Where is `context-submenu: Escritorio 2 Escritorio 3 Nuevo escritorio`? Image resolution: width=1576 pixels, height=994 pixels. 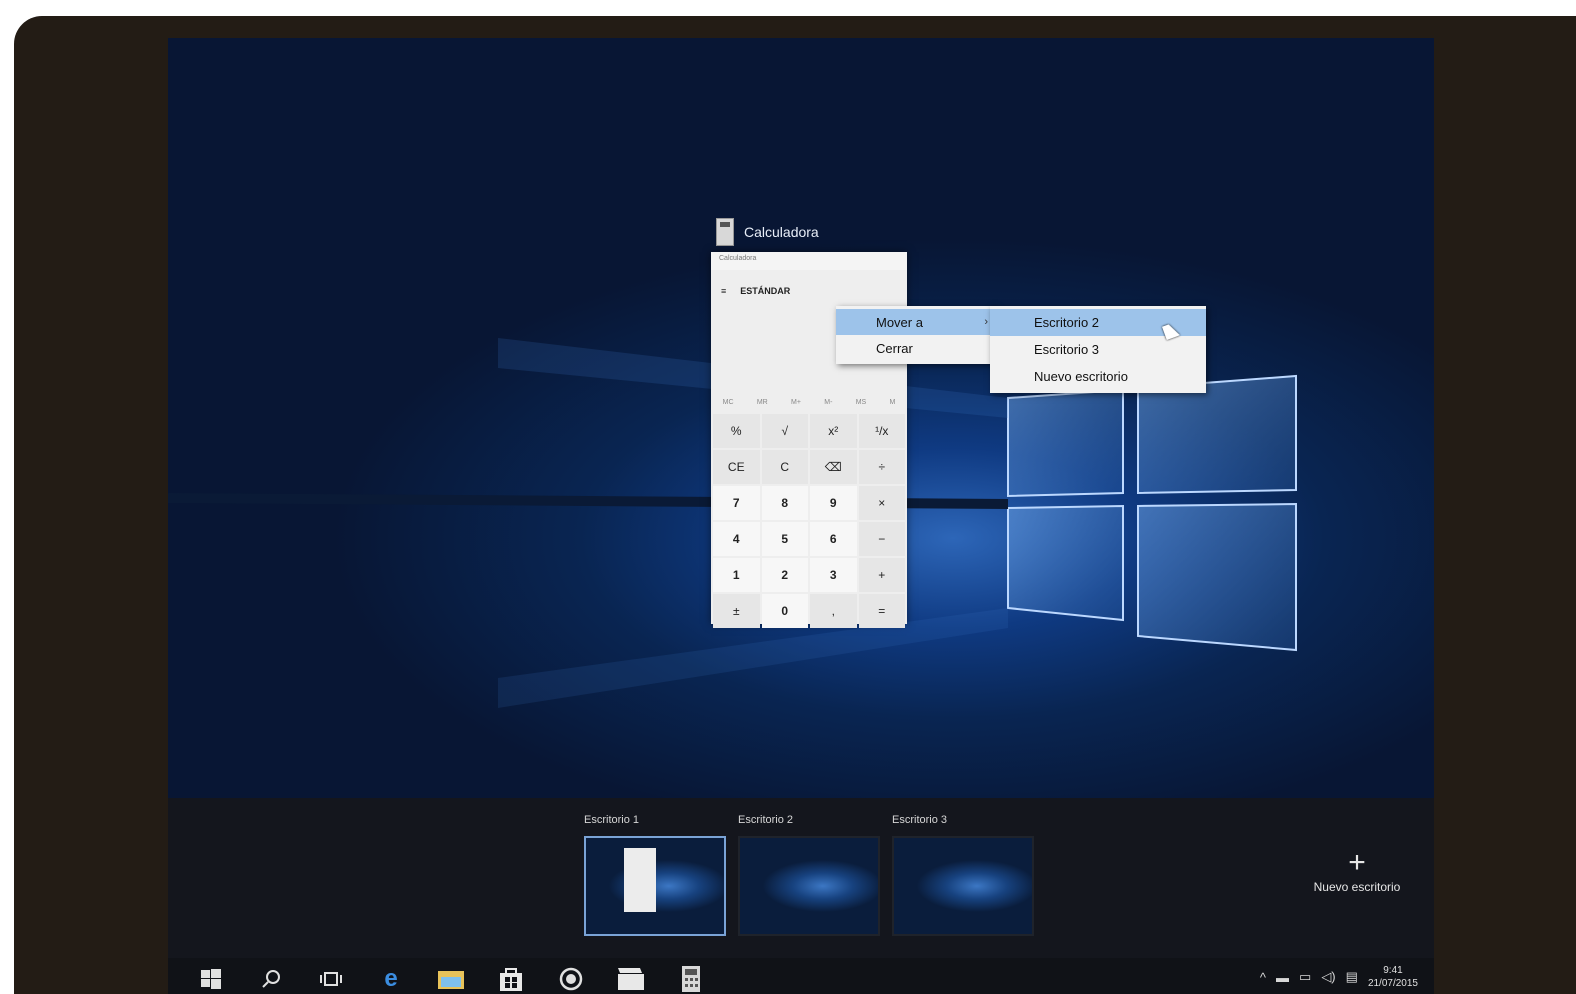
context-submenu: Escritorio 2 Escritorio 3 Nuevo escritorio is located at coordinates (1098, 349).